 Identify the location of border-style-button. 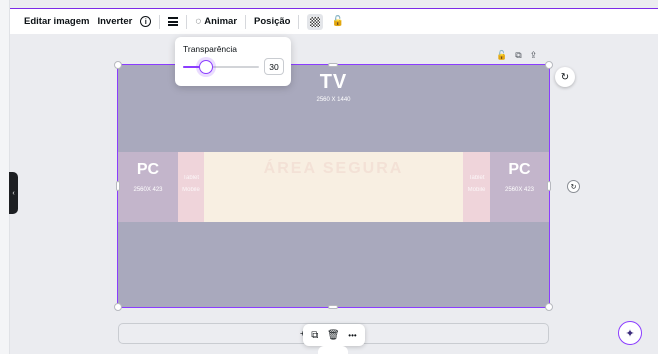
(173, 22).